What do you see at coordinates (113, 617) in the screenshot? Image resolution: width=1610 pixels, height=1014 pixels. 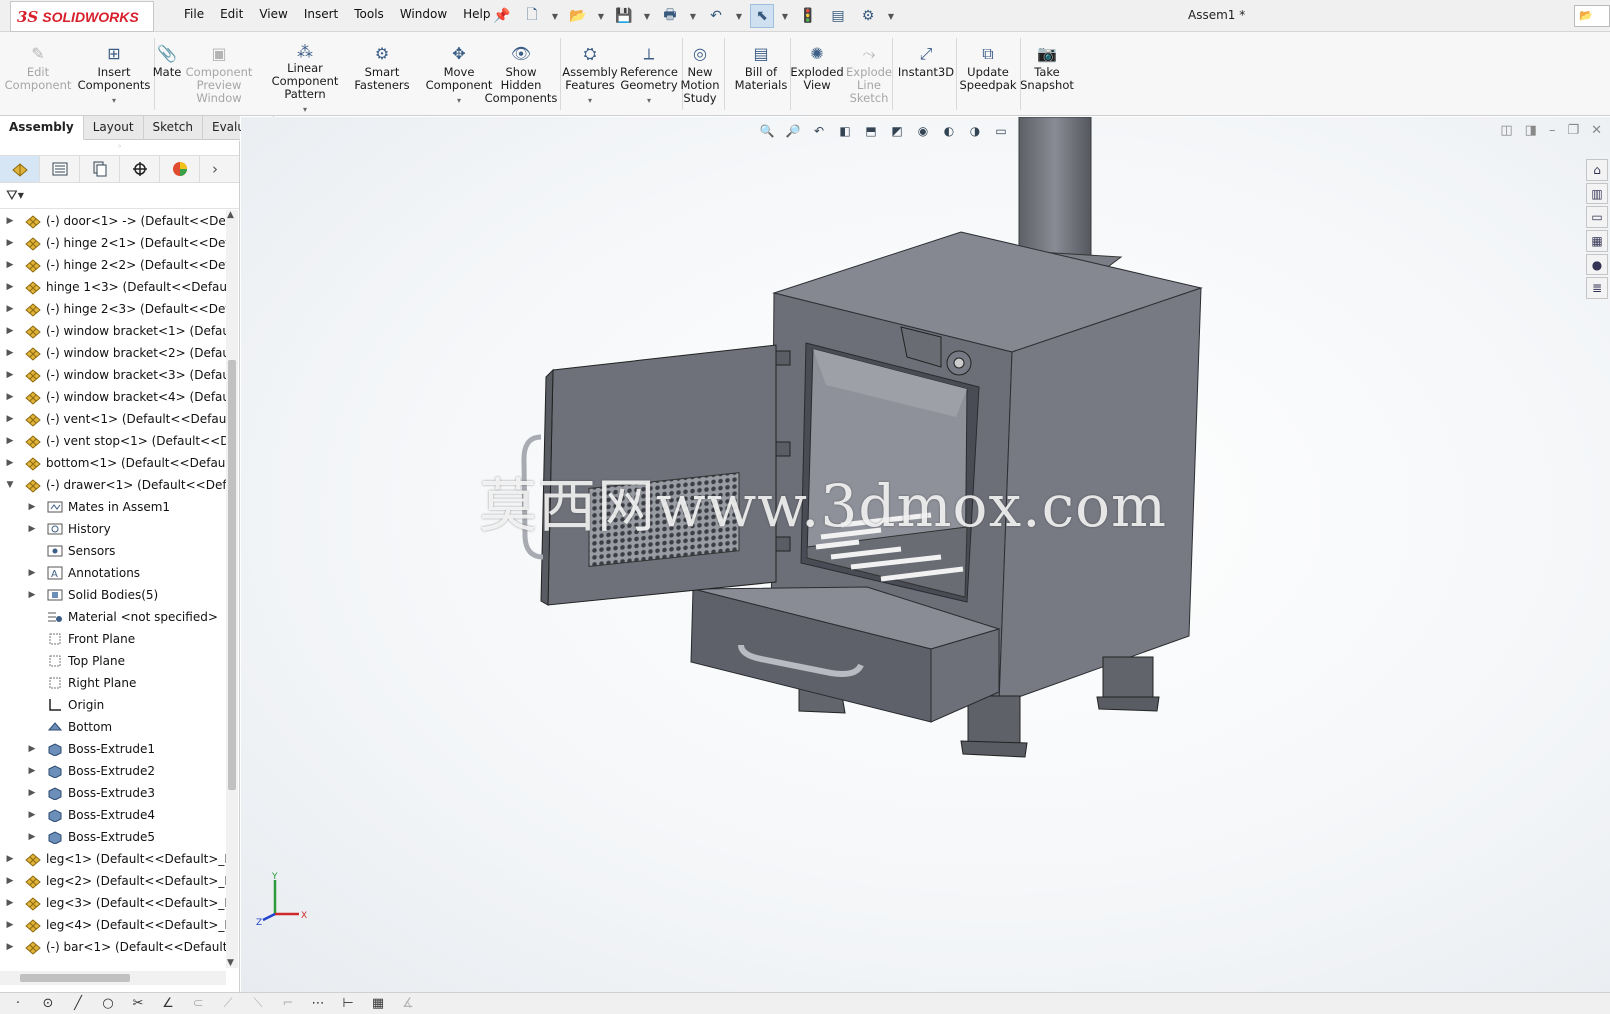 I see `tree-feature-row: Material <not specified>` at bounding box center [113, 617].